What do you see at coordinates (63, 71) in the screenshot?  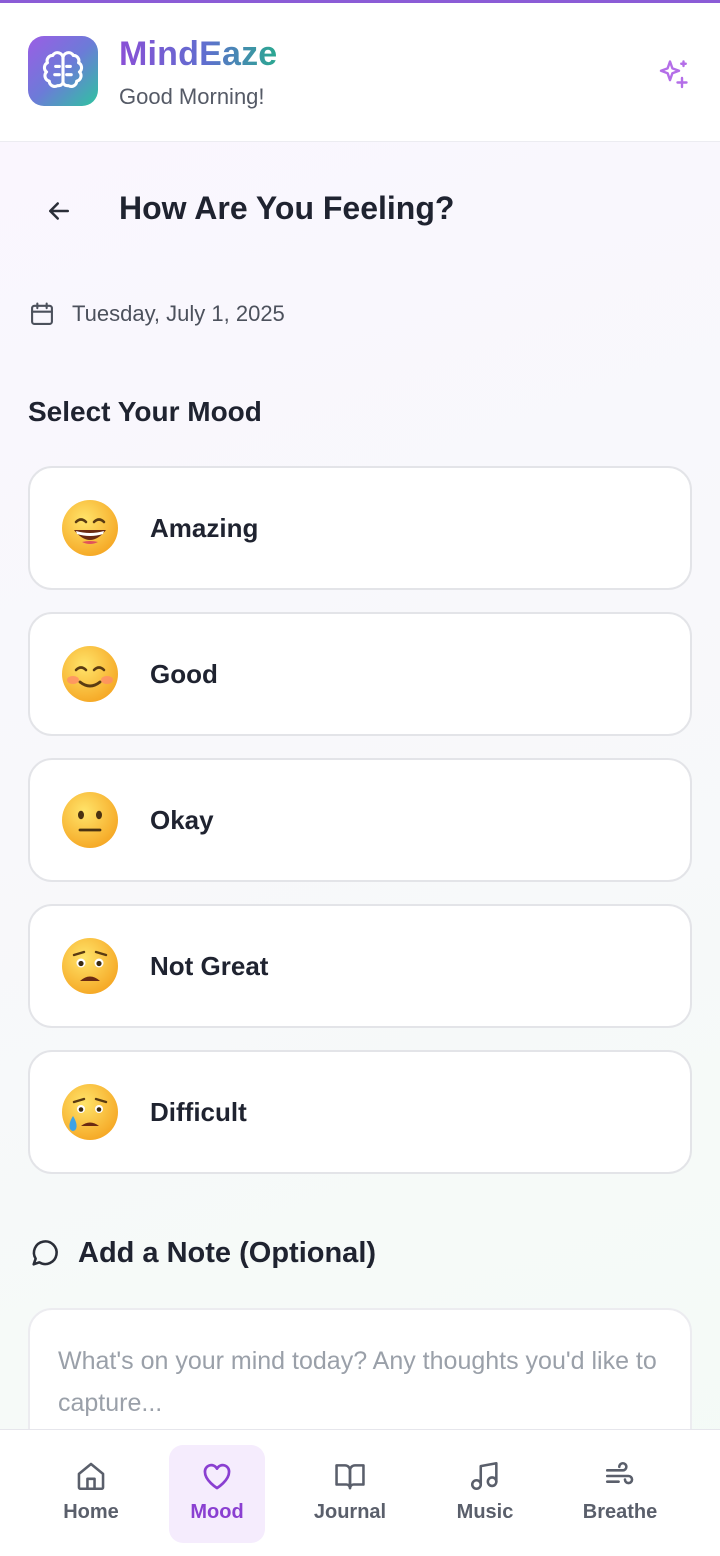 I see `brain-logo-icon` at bounding box center [63, 71].